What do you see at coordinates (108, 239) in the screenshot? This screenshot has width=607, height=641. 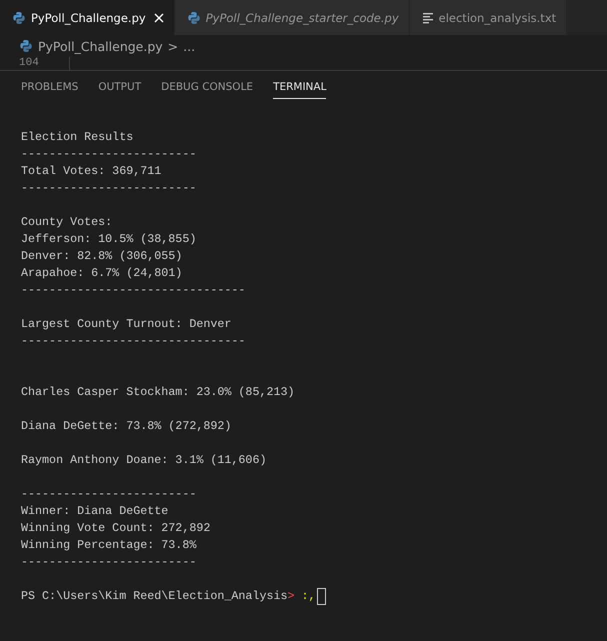 I see `terminal-line: Jefferson: 10.5% (38,855)` at bounding box center [108, 239].